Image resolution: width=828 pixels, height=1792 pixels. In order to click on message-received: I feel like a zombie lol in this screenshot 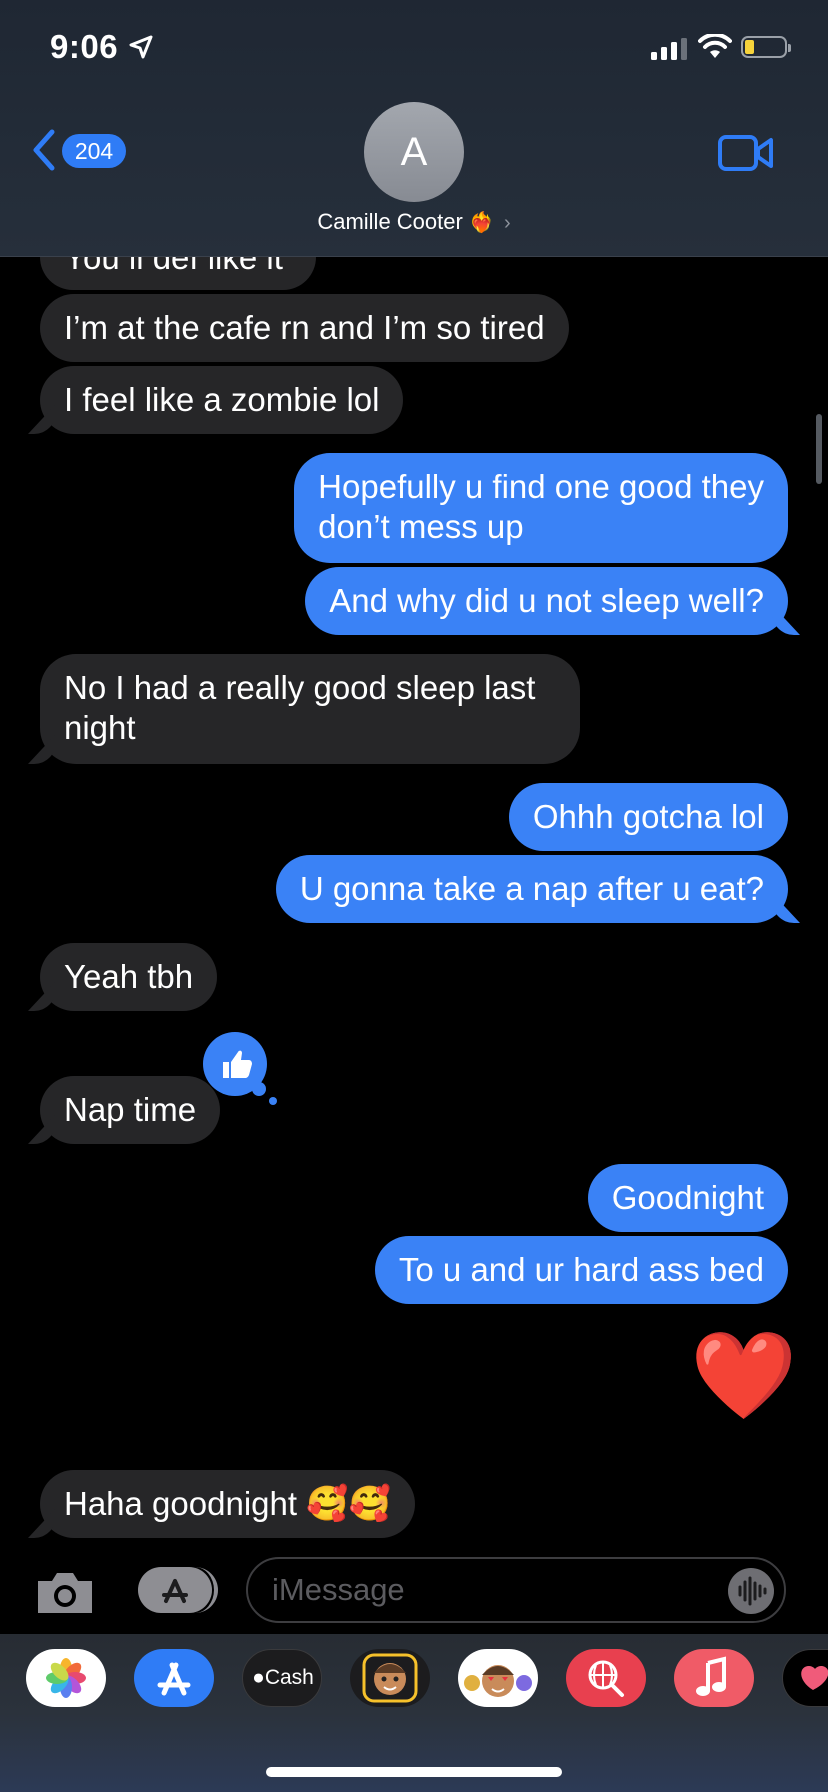, I will do `click(222, 400)`.